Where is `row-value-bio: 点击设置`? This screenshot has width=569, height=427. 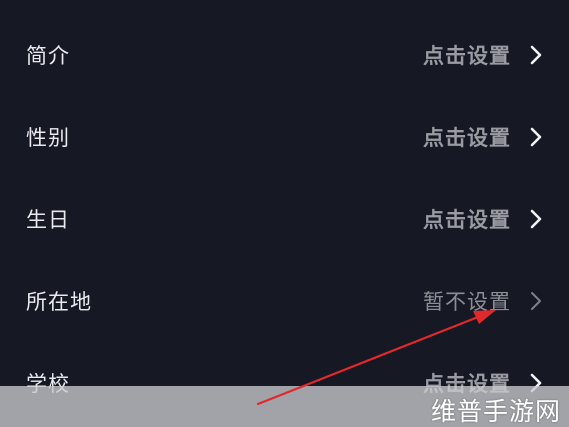 row-value-bio: 点击设置 is located at coordinates (467, 56).